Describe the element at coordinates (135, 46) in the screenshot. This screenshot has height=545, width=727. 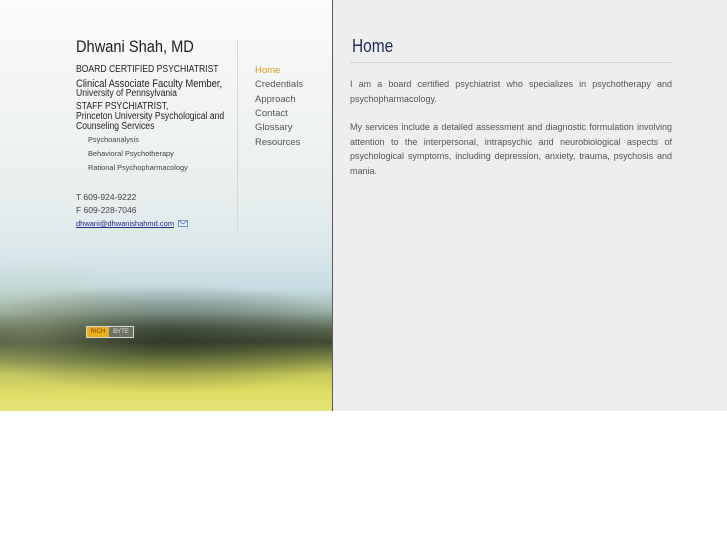
I see `doctor-name: Dhwani Shah, MD` at that location.